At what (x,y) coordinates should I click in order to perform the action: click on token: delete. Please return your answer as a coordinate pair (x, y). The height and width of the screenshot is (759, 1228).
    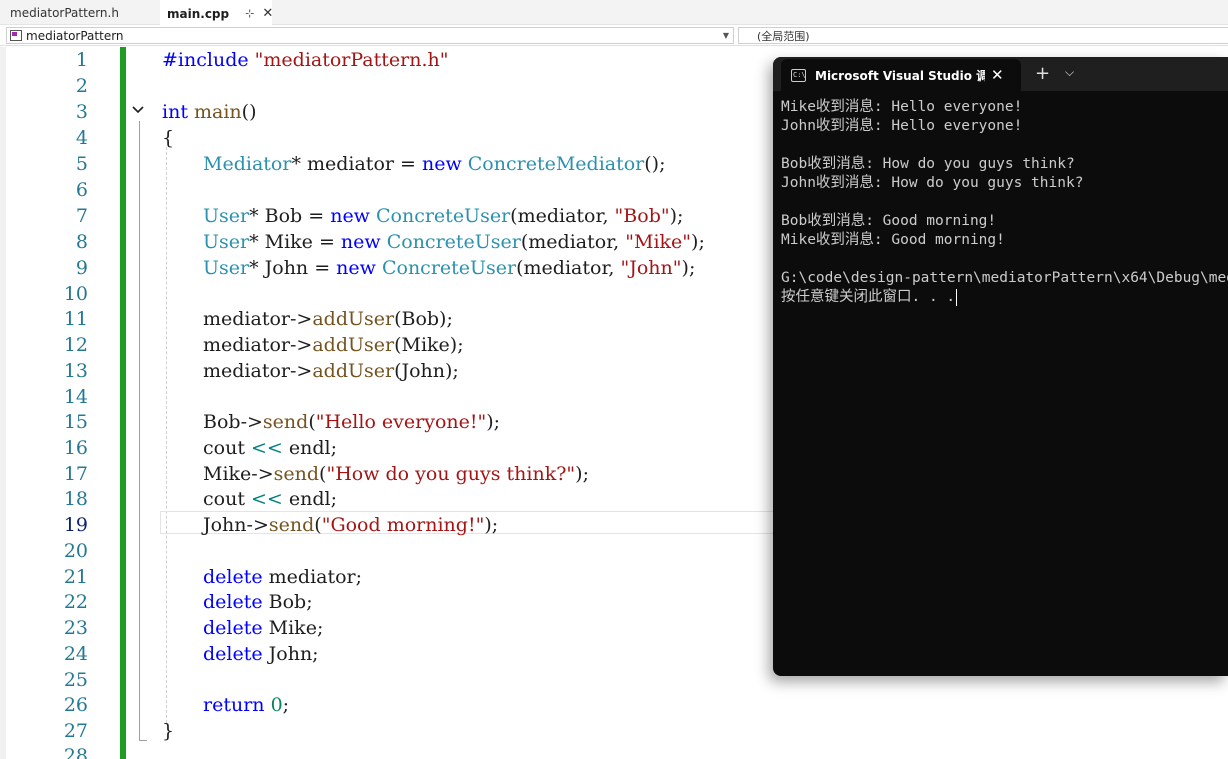
    Looking at the image, I should click on (233, 577).